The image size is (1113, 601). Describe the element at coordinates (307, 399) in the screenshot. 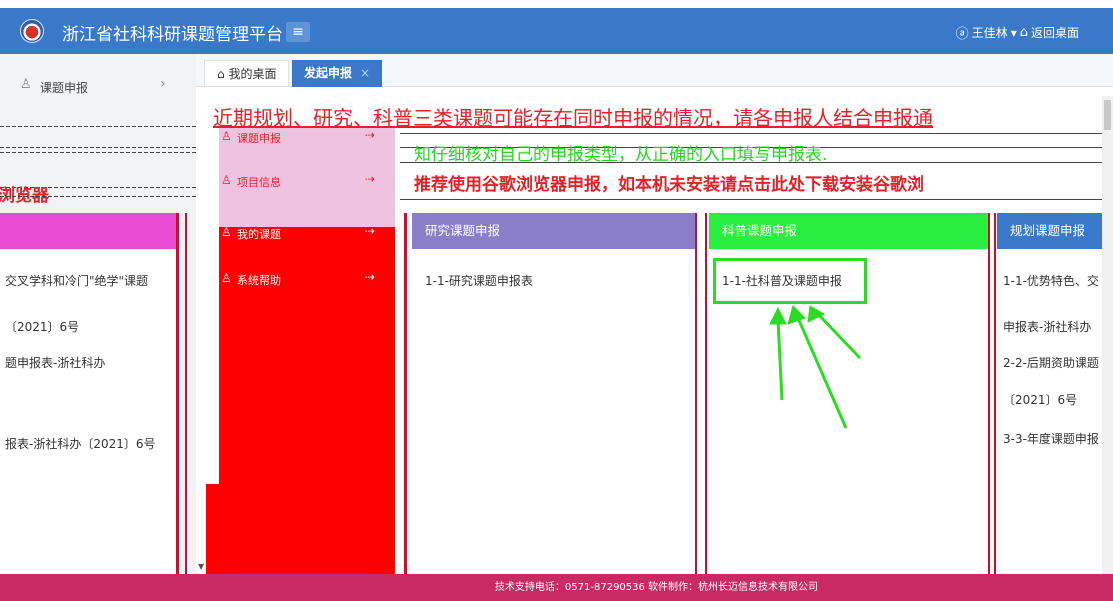

I see `dropdown-menu-lower: ♙ 我的课题 ⇢ ♙ 系统帮助 ⇢` at that location.